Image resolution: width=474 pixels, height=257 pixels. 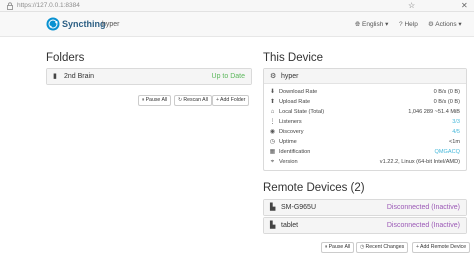 I want to click on discovery-row: ◉ Discovery 4/5, so click(x=365, y=132).